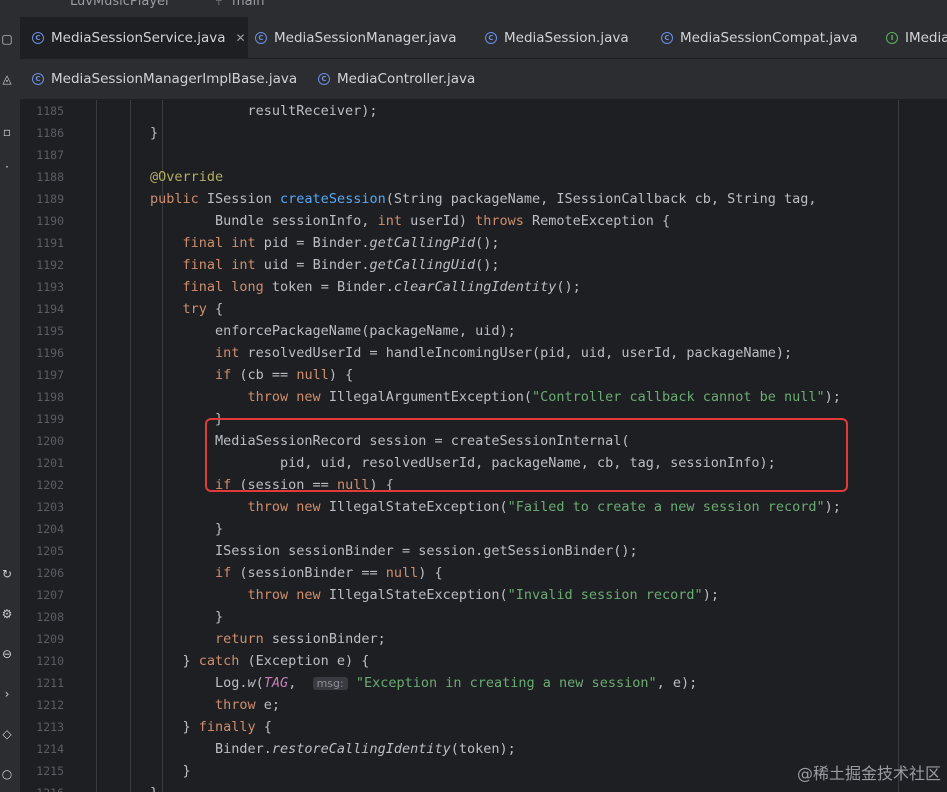 The width and height of the screenshot is (947, 792). What do you see at coordinates (7, 774) in the screenshot?
I see `notifications-icon: ○` at bounding box center [7, 774].